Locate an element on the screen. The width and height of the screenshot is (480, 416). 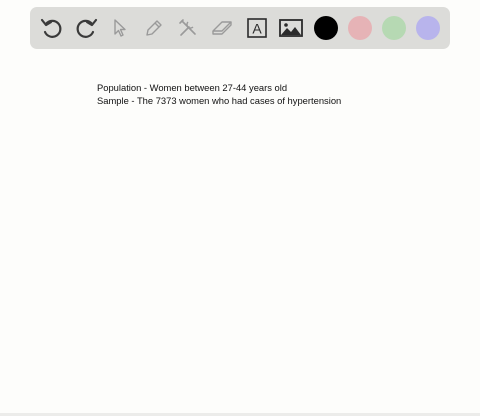
select-button is located at coordinates (120, 28).